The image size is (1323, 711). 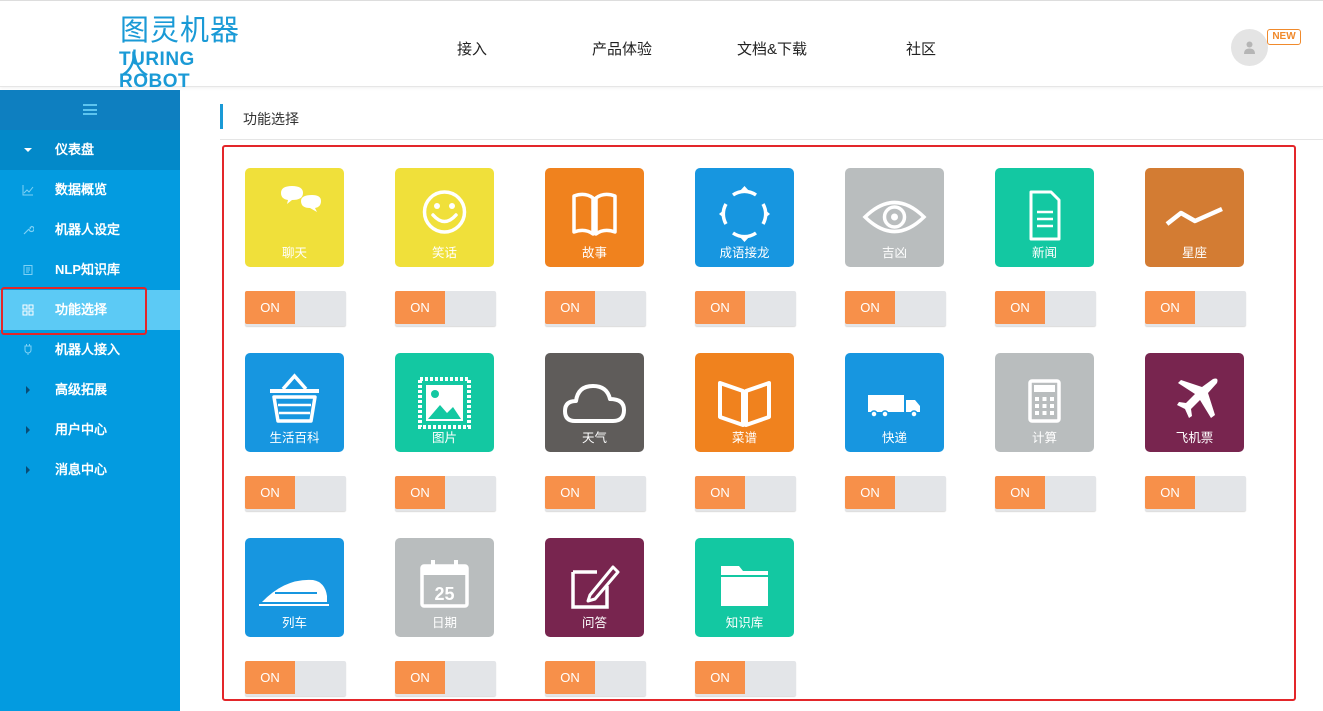 What do you see at coordinates (594, 587) in the screenshot?
I see `feature-tile-edit: 问答` at bounding box center [594, 587].